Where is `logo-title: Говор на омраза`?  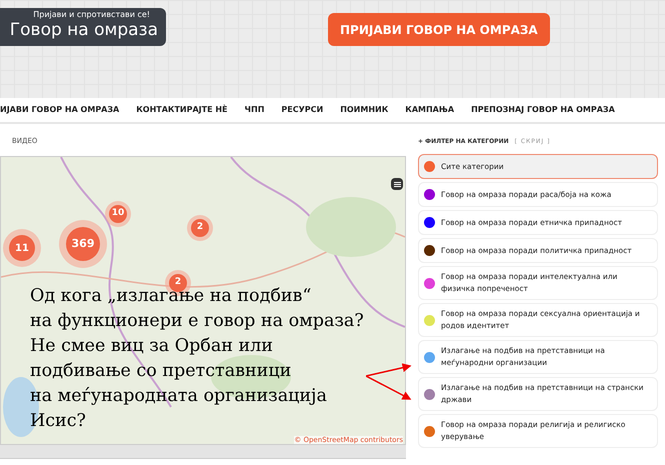
logo-title: Говор на омраза is located at coordinates (84, 30).